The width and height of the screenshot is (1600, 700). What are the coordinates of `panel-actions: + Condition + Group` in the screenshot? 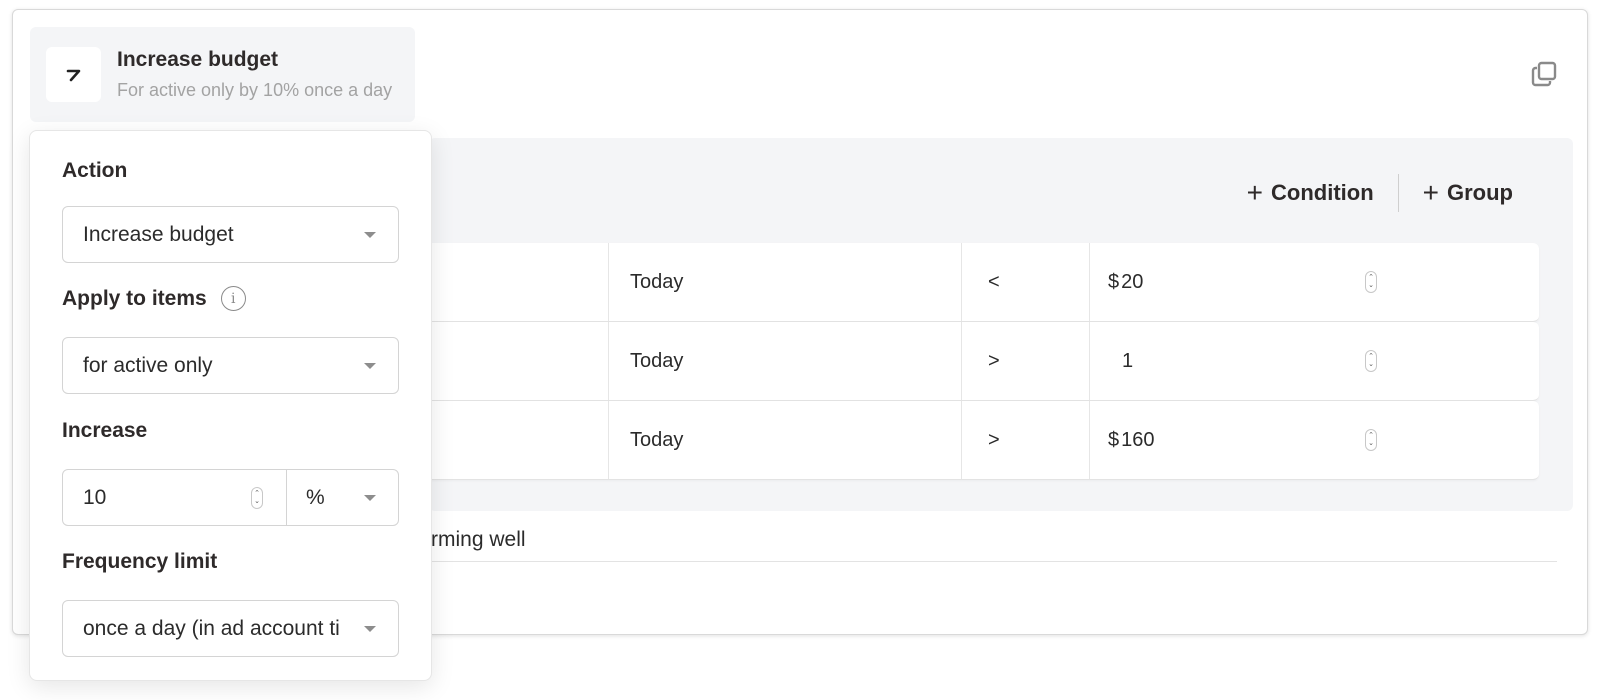 It's located at (1368, 193).